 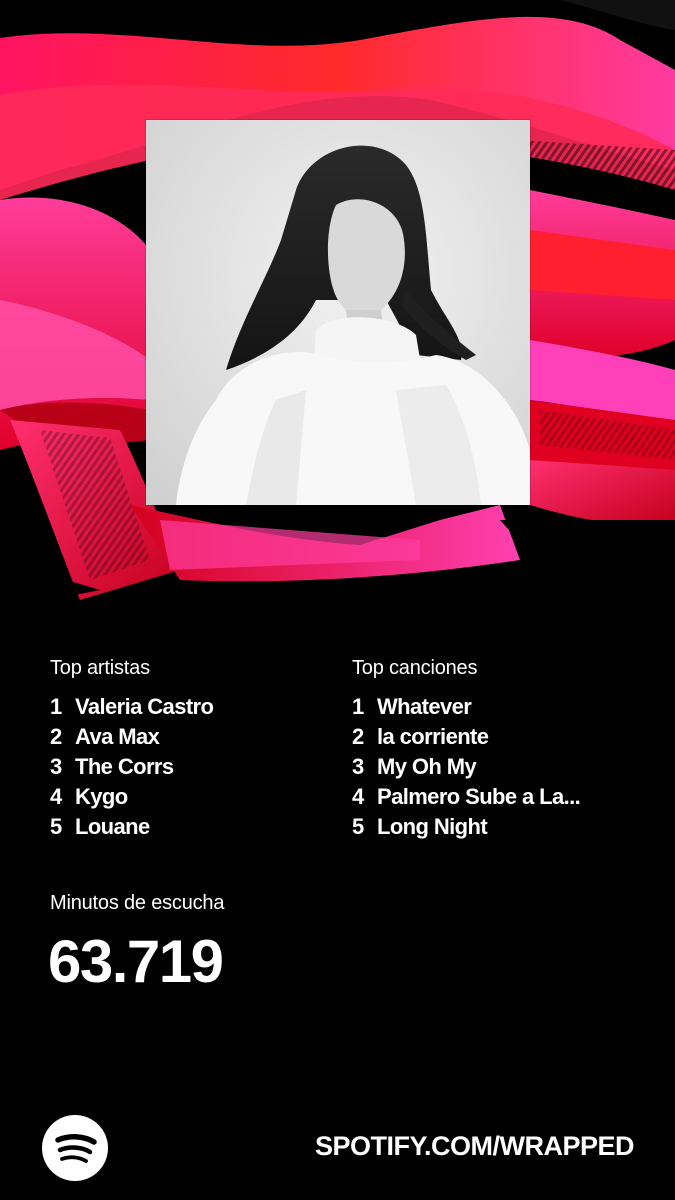 I want to click on top-song-item: 2 la corriente, so click(x=502, y=737).